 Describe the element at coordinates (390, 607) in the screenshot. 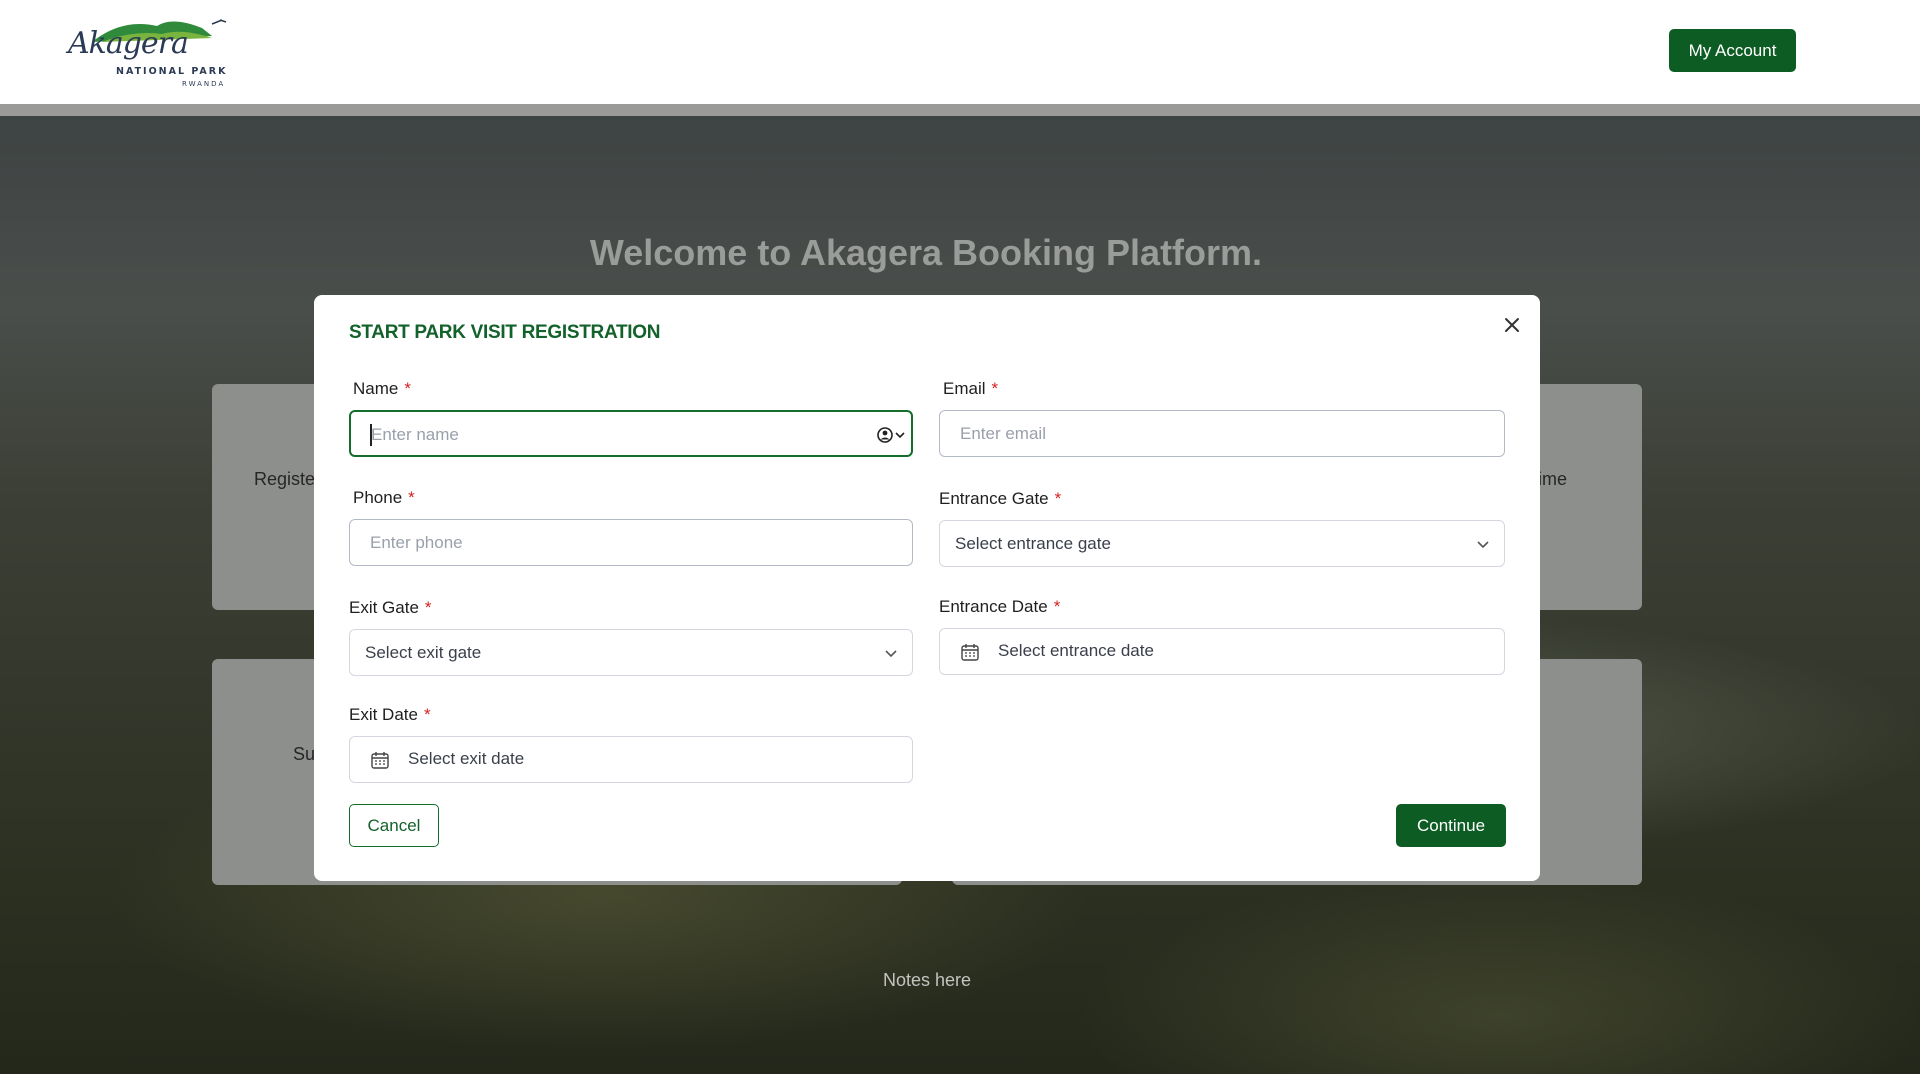

I see `exit-gate-label: Exit Gate *` at that location.